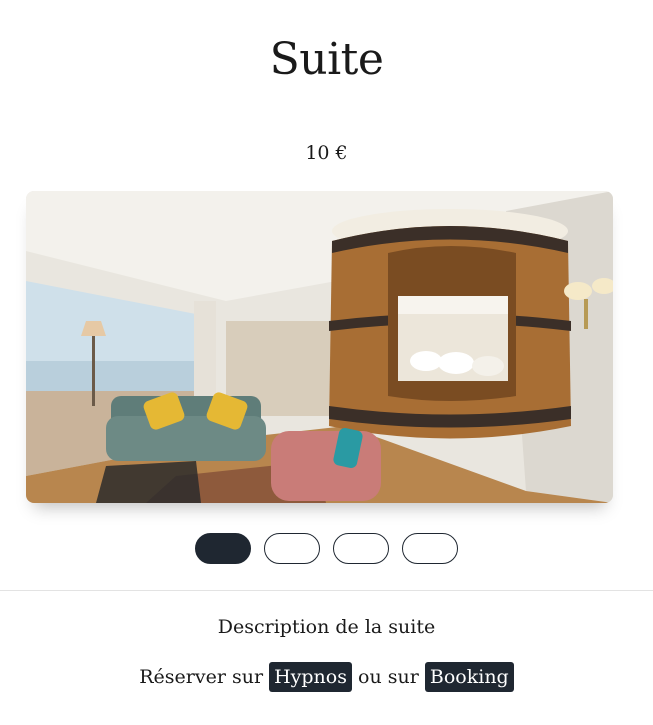 This screenshot has width=653, height=725. I want to click on room-price: 10 €, so click(326, 153).